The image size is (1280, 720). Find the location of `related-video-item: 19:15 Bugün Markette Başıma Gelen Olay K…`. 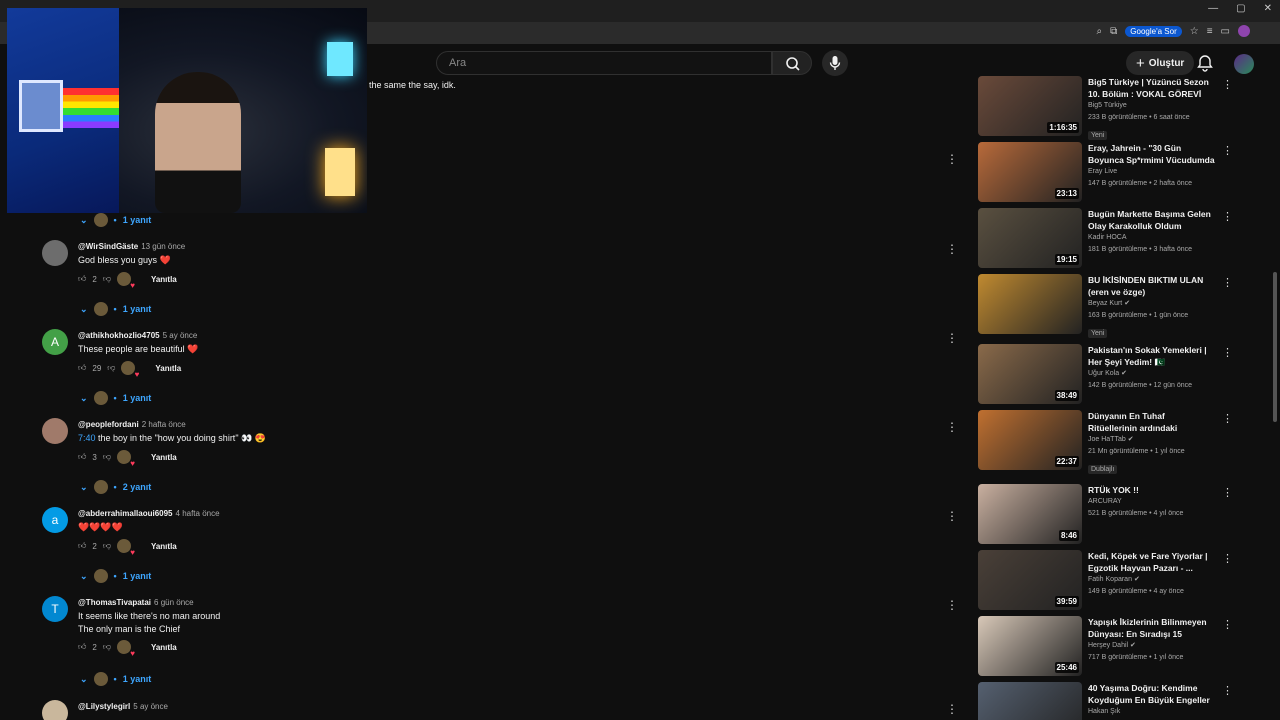

related-video-item: 19:15 Bugün Markette Başıma Gelen Olay K… is located at coordinates (1105, 239).